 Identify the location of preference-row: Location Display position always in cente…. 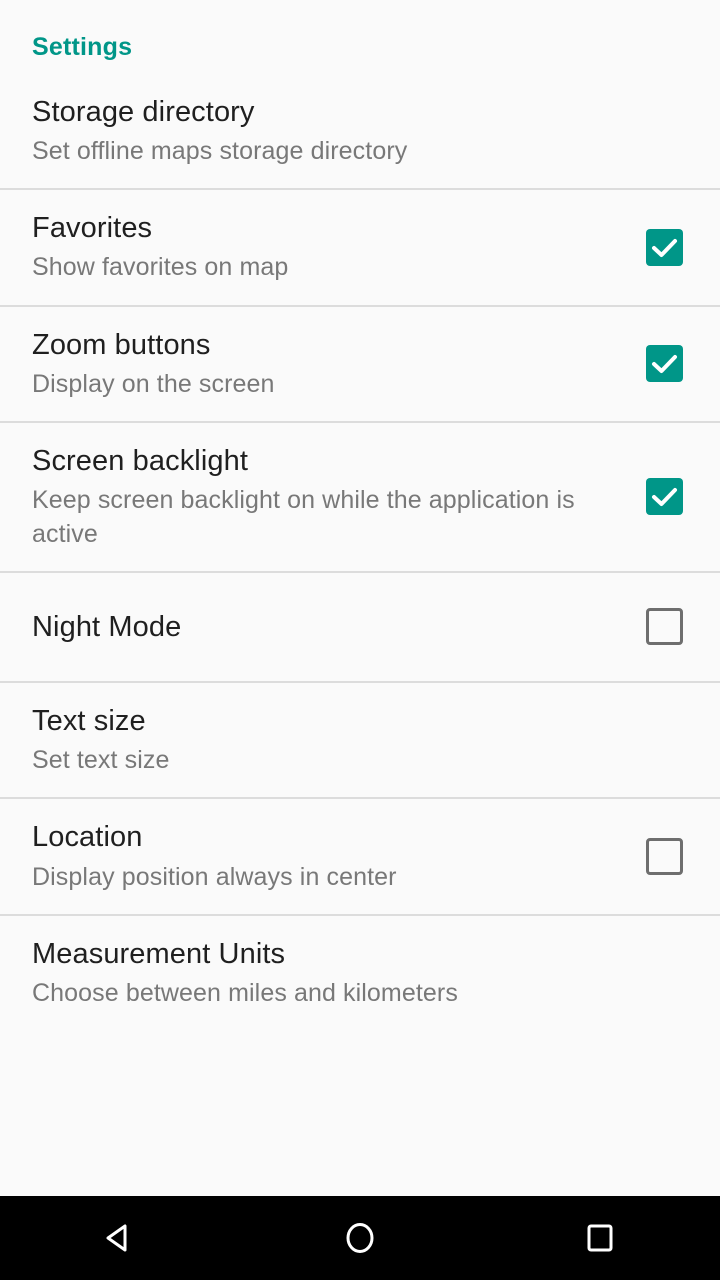
(360, 856).